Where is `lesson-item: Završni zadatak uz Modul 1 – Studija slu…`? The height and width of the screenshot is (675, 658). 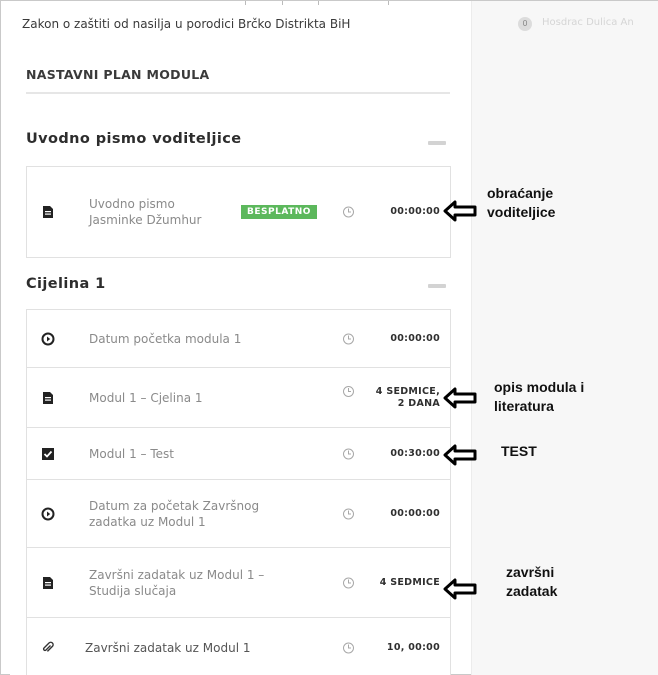
lesson-item: Završni zadatak uz Modul 1 – Studija slu… is located at coordinates (238, 583).